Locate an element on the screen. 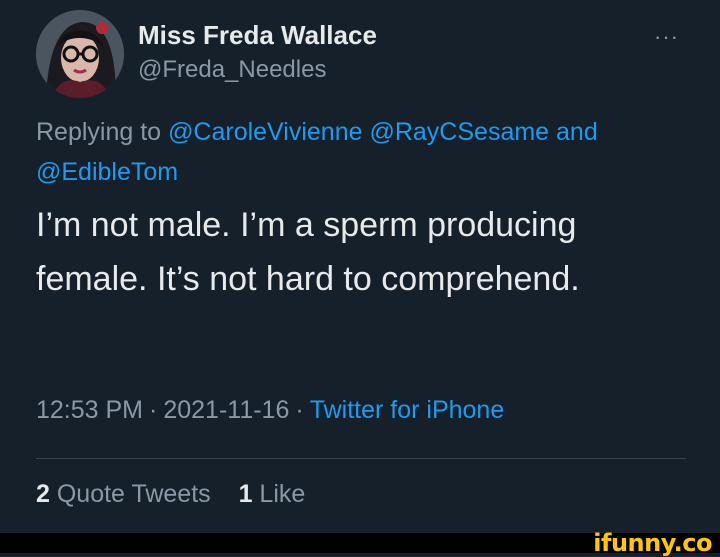  quote-tweets-stat: 2 Quote Tweets is located at coordinates (123, 494).